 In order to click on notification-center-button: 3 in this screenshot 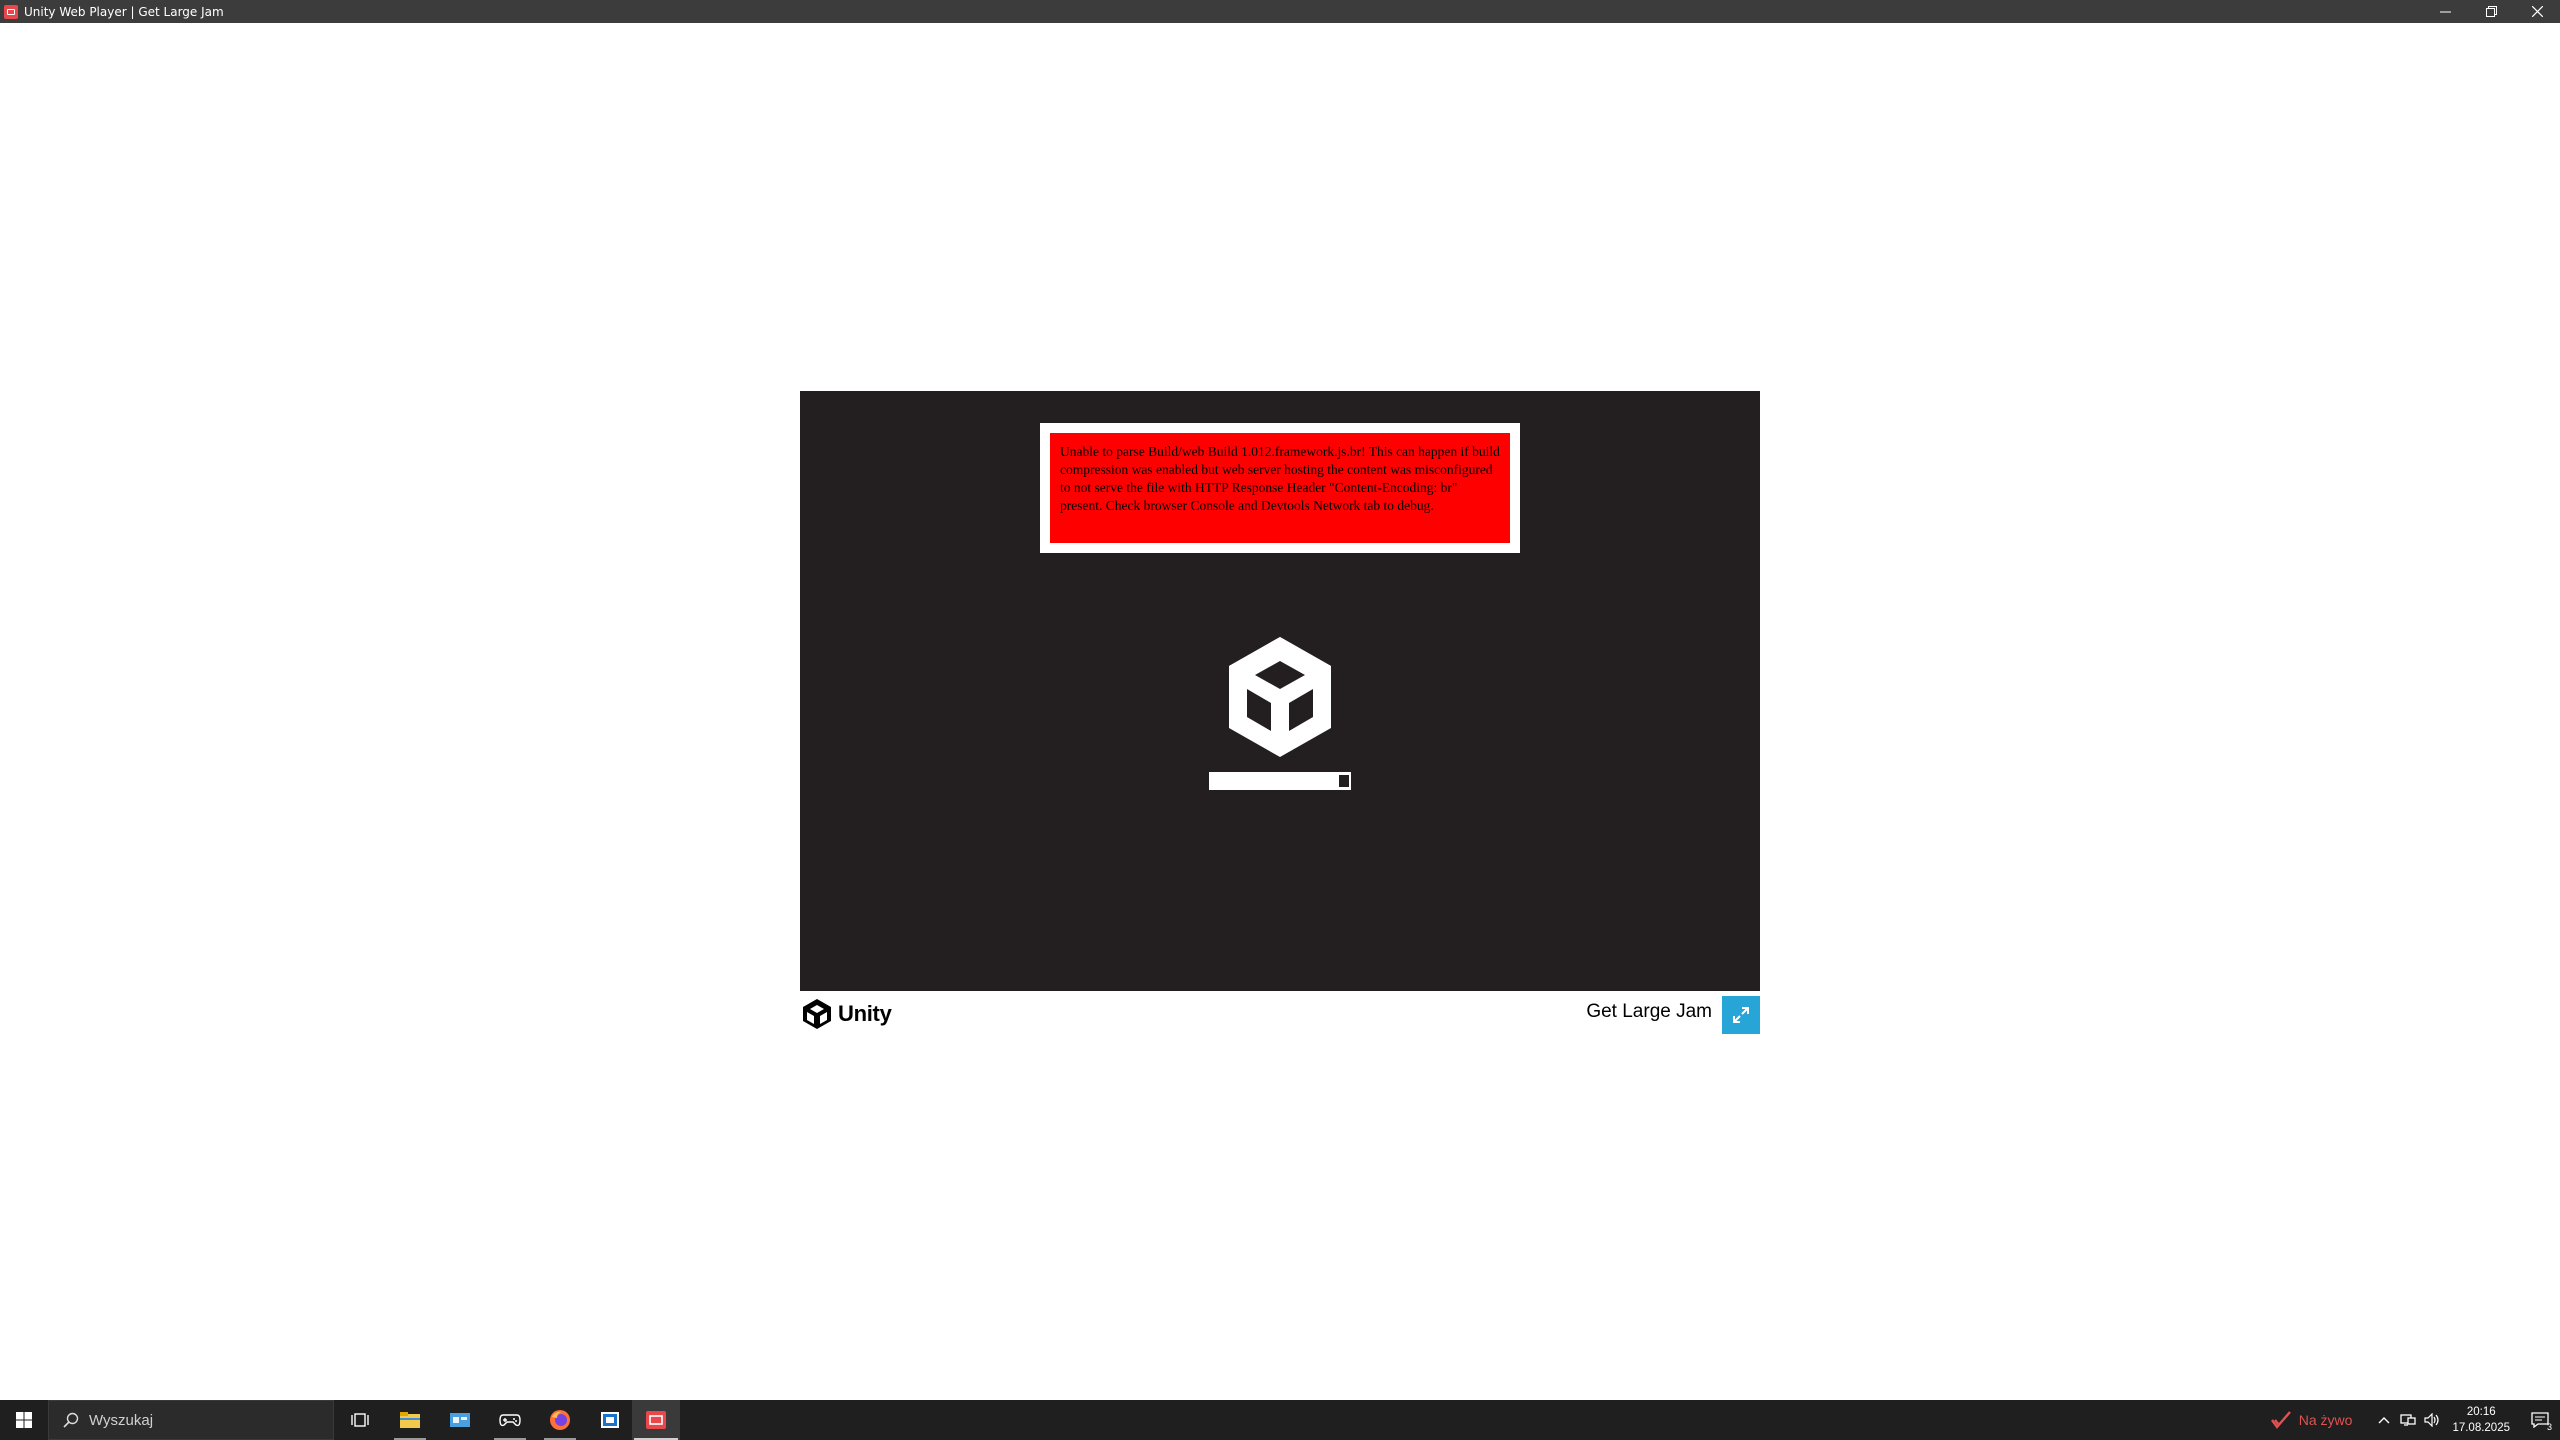, I will do `click(2540, 1420)`.